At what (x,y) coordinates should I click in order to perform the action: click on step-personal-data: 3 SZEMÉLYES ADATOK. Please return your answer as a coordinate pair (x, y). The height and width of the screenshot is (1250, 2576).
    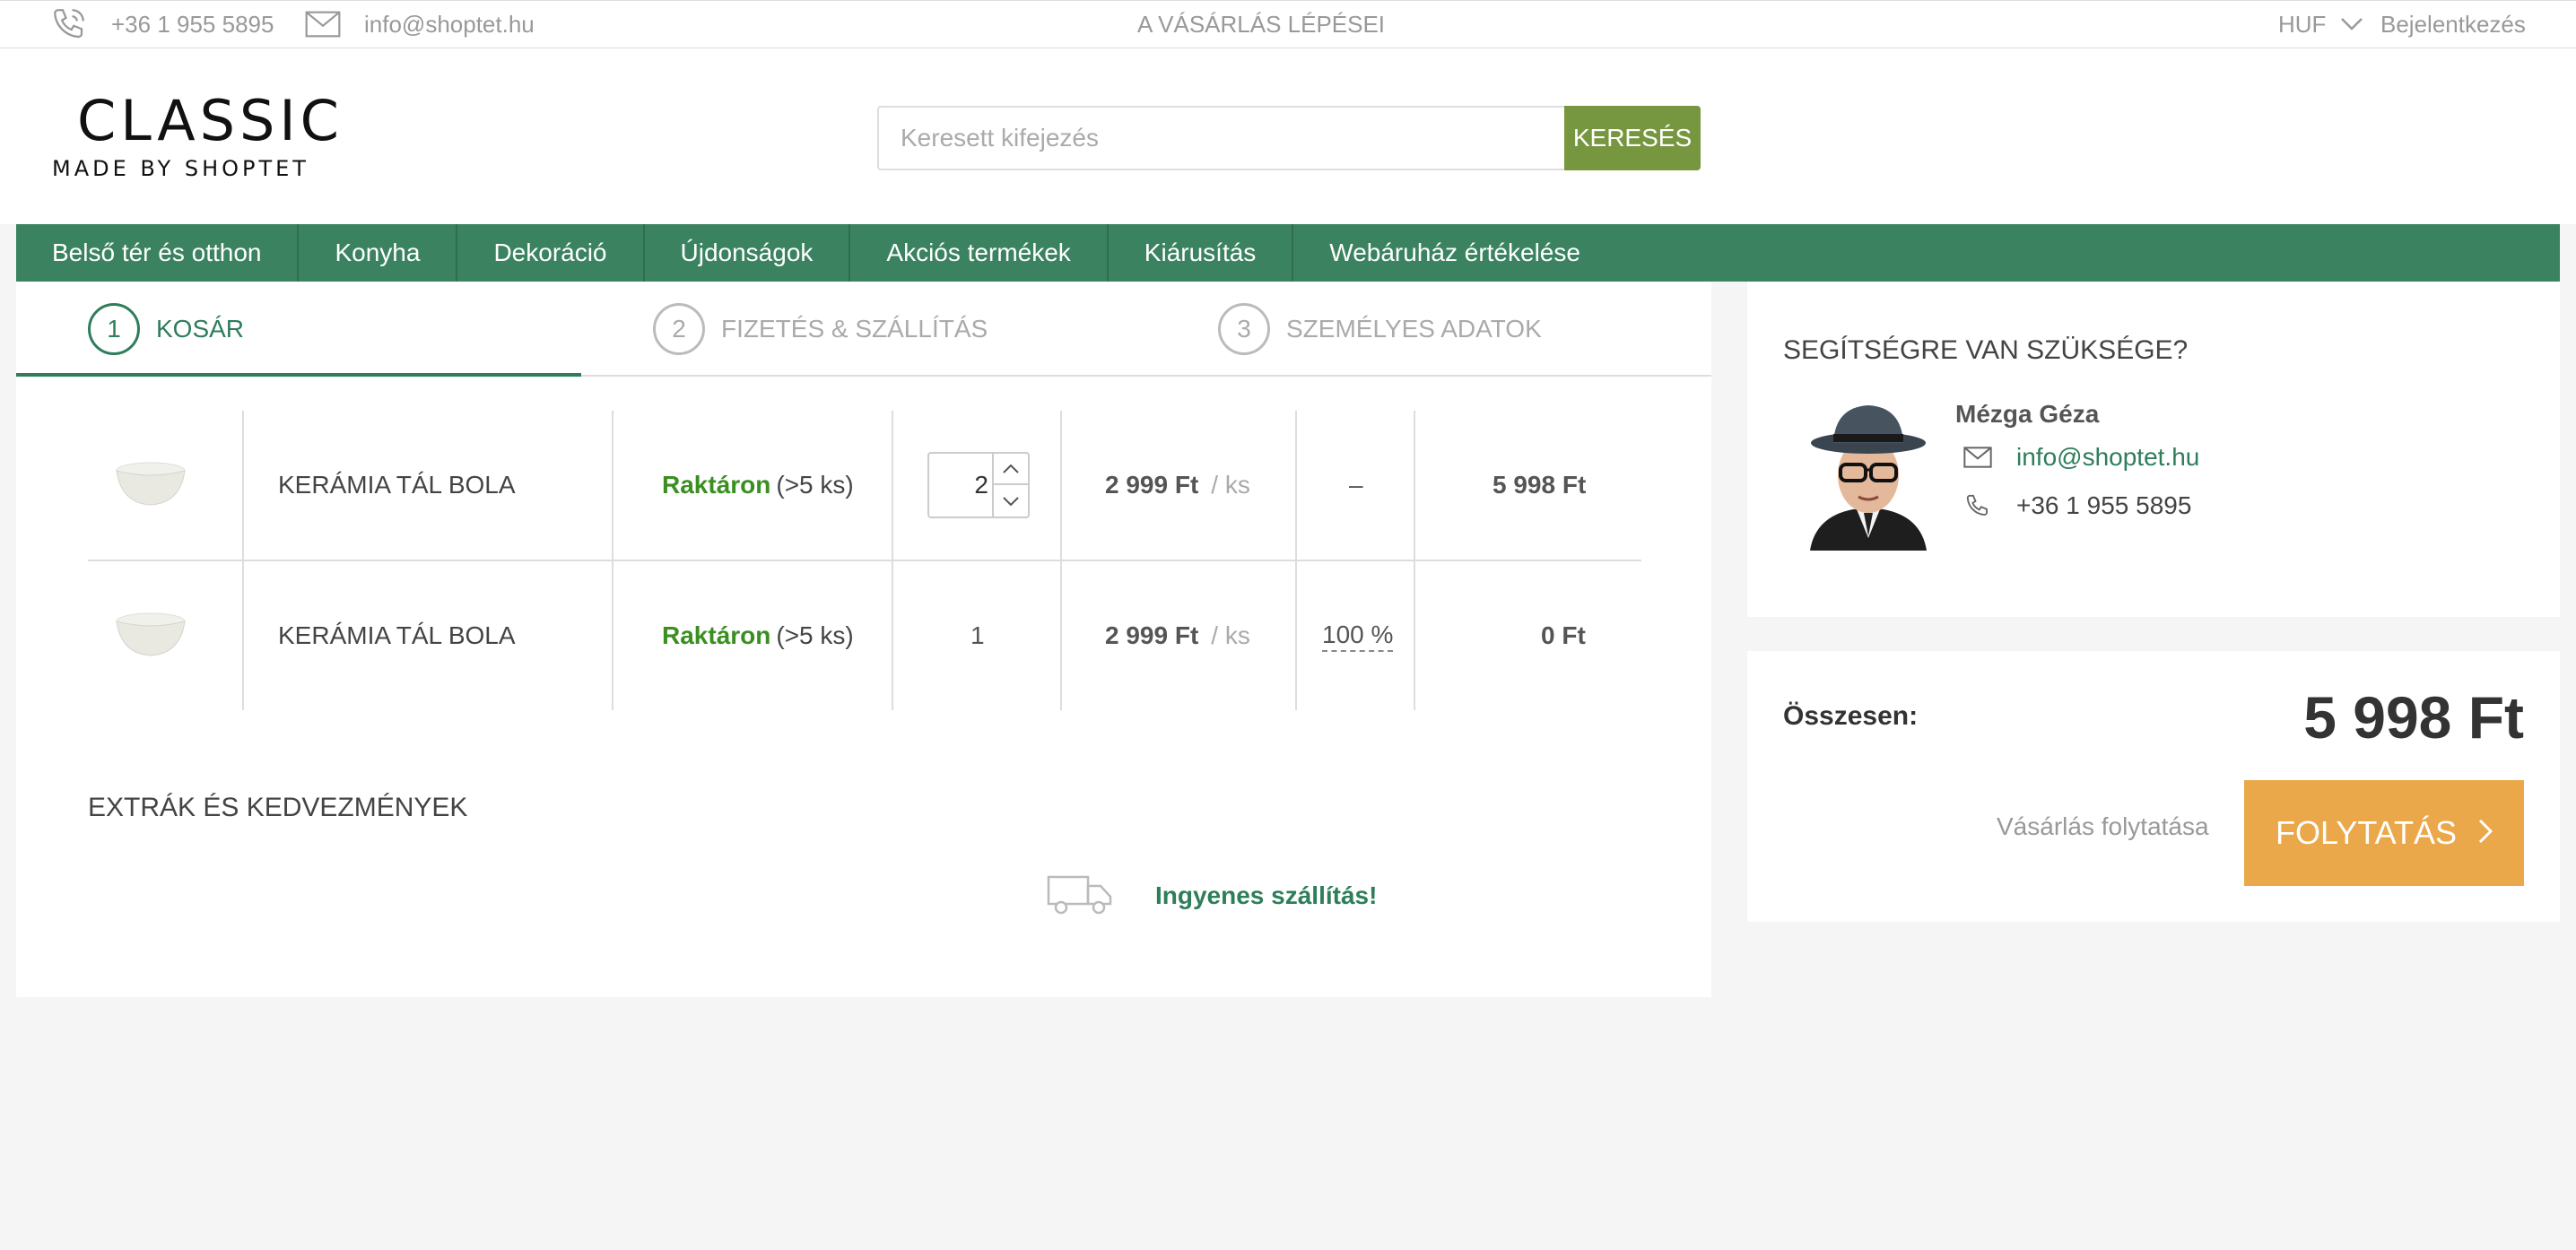
    Looking at the image, I should click on (1380, 329).